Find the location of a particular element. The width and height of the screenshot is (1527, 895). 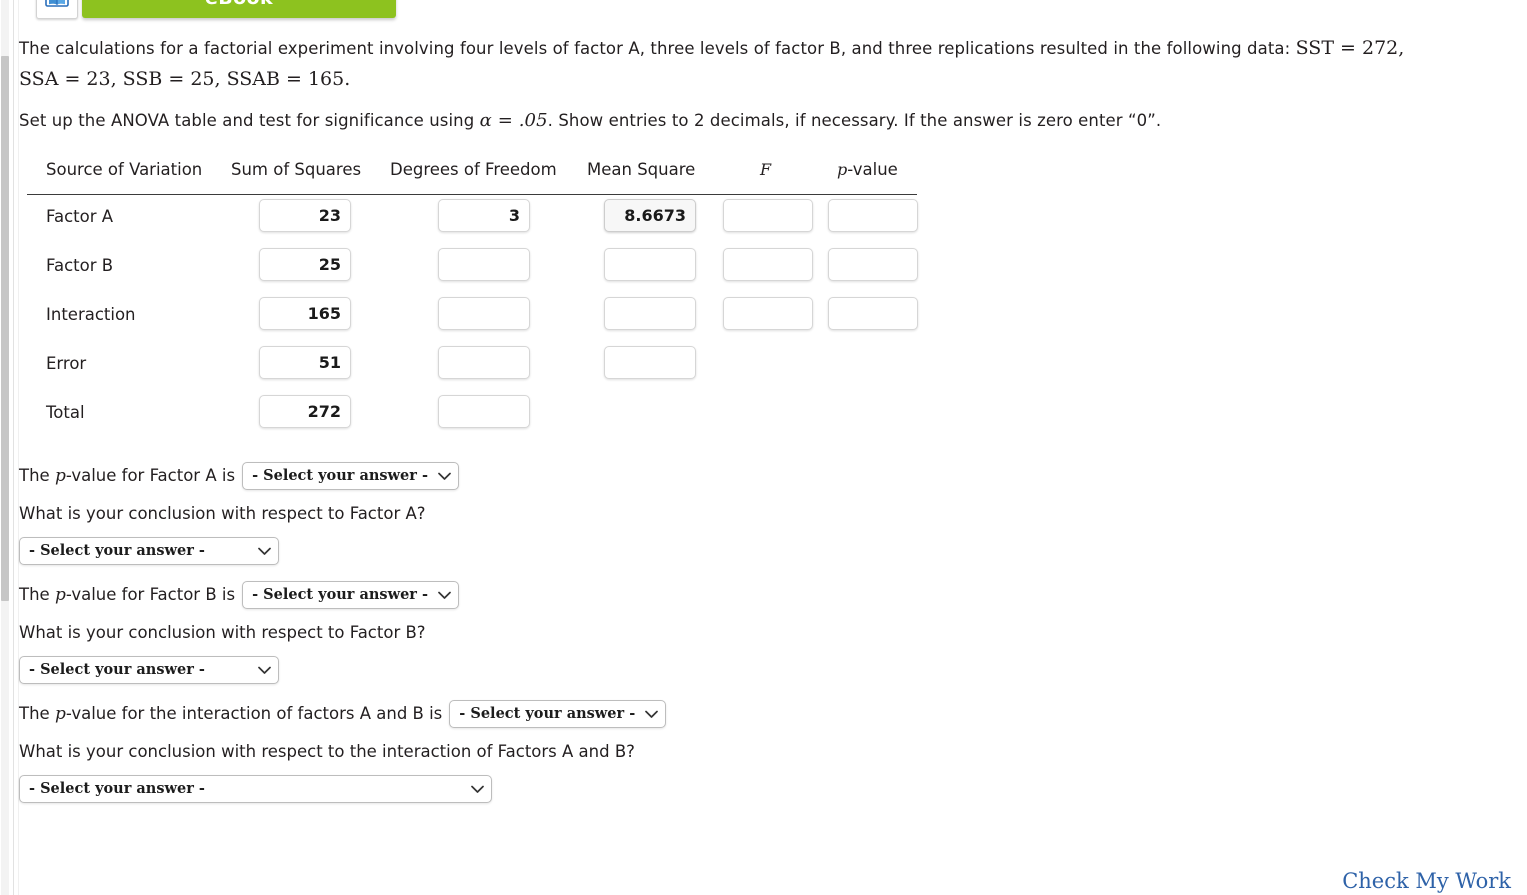

header-degrees-of-freedom: Degrees of Freedom is located at coordinates (473, 169).